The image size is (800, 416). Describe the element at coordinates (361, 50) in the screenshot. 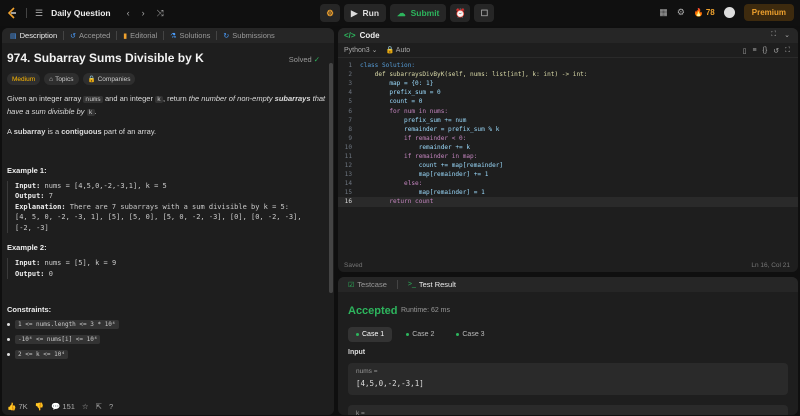

I see `language-select: Python3 ⌄` at that location.